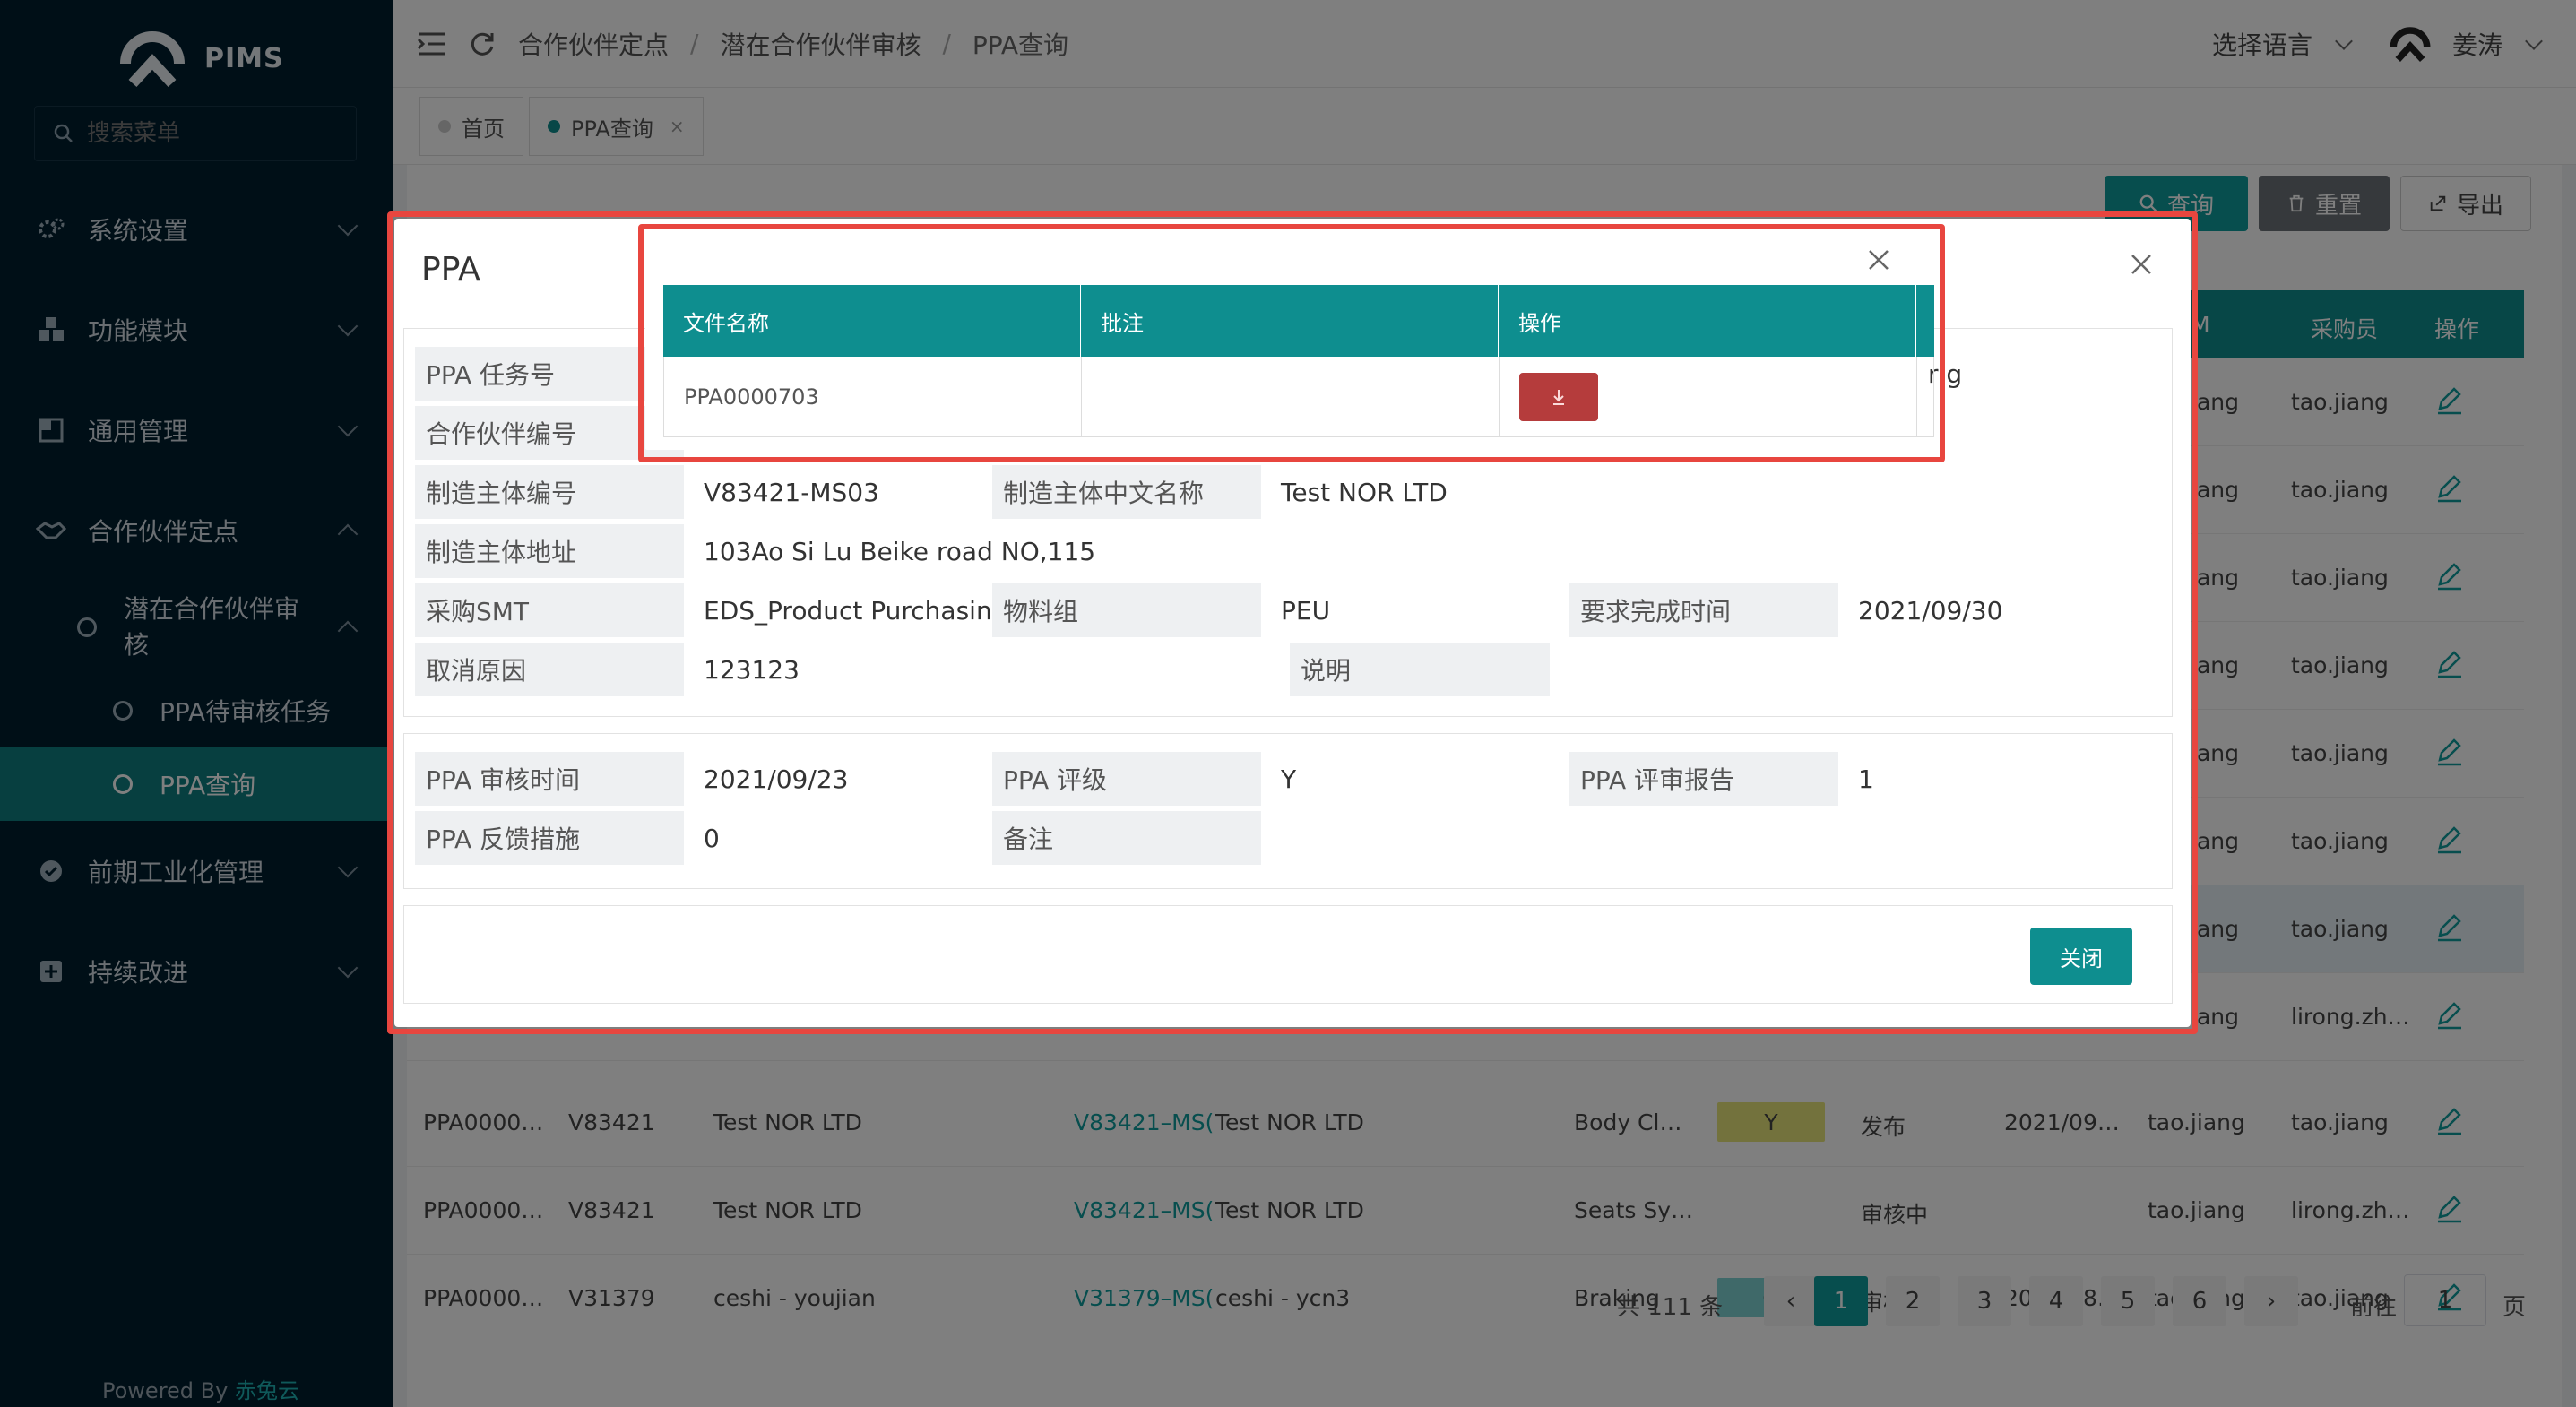 This screenshot has height=1407, width=2576. Describe the element at coordinates (712, 838) in the screenshot. I see `feedback-value: 0` at that location.